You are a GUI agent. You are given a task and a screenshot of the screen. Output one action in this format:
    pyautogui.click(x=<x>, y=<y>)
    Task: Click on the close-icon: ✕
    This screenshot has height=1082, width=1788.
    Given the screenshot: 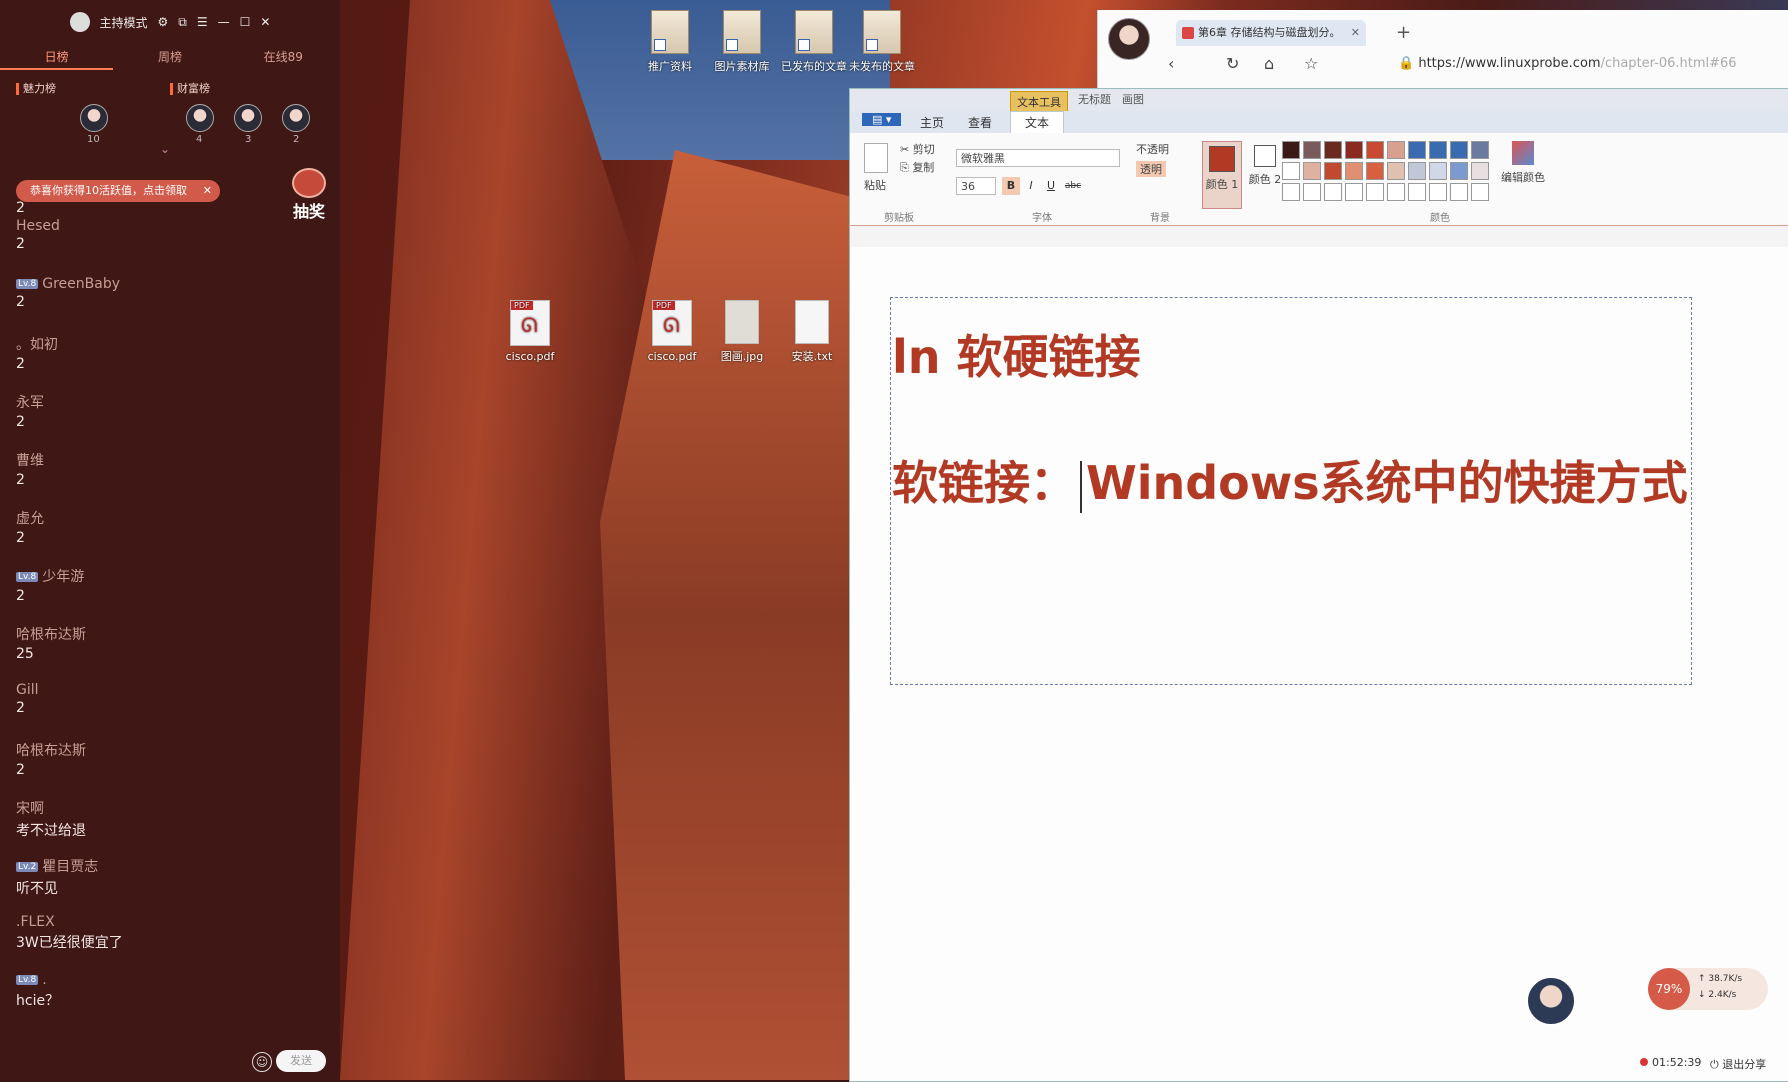 What is the action you would take?
    pyautogui.click(x=265, y=22)
    